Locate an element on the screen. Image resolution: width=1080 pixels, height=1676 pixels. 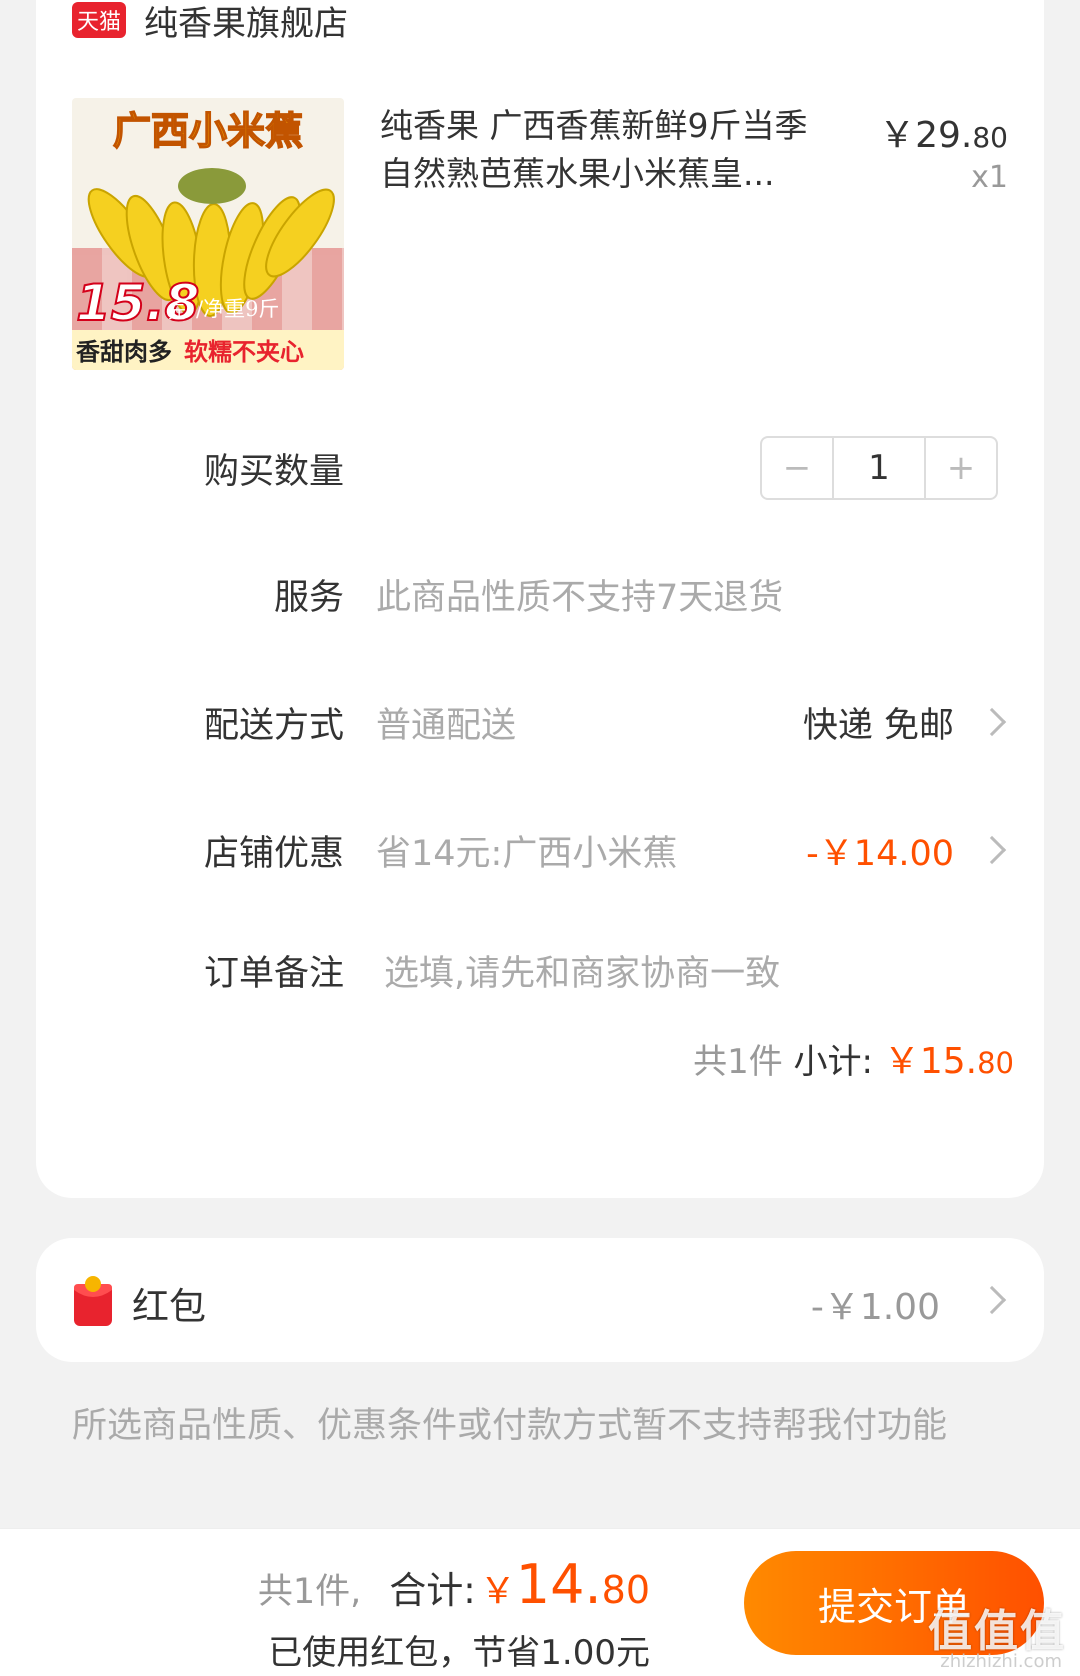
subtotal-amount-main: ￥15. is located at coordinates (930, 1061).